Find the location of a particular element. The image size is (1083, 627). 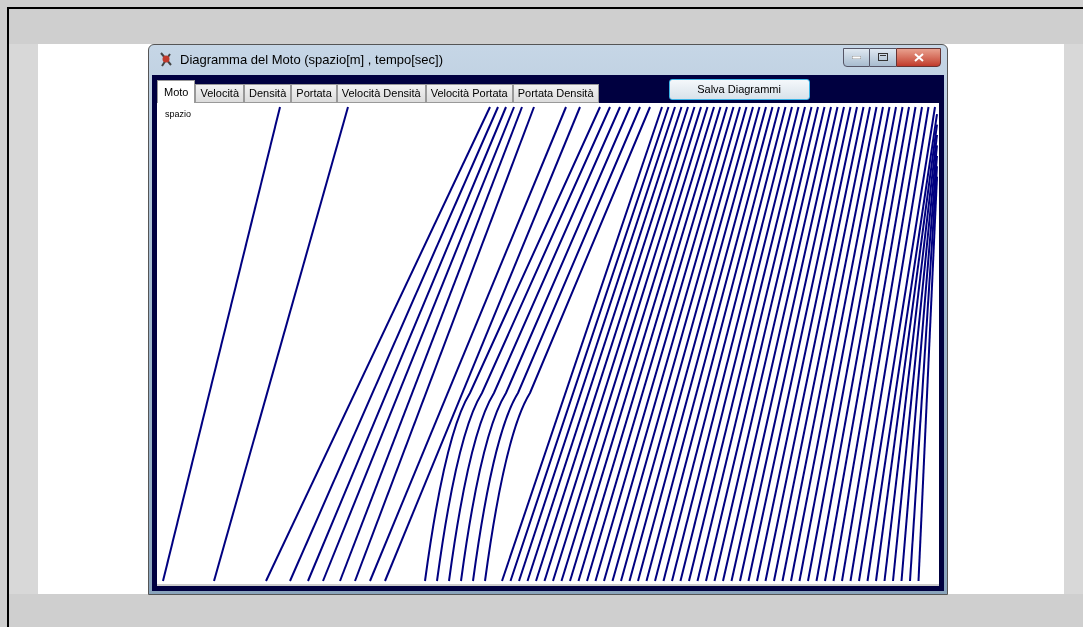

maximize-button is located at coordinates (883, 57).